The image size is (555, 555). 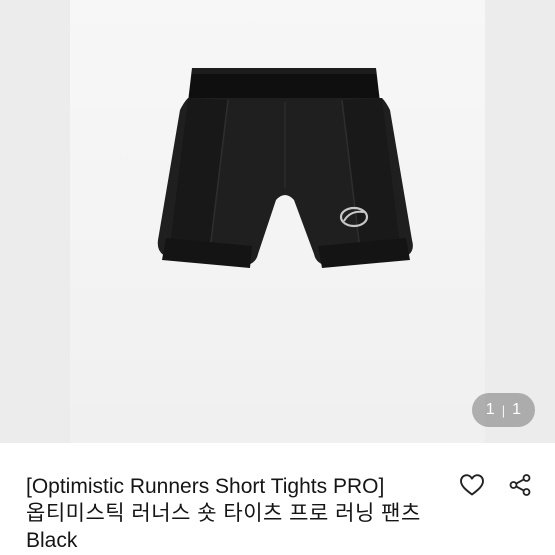 I want to click on like-button, so click(x=472, y=485).